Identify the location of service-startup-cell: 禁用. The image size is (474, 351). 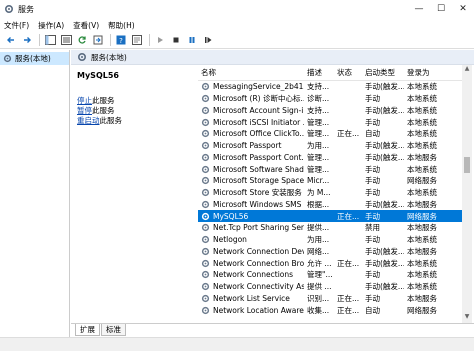
(372, 228).